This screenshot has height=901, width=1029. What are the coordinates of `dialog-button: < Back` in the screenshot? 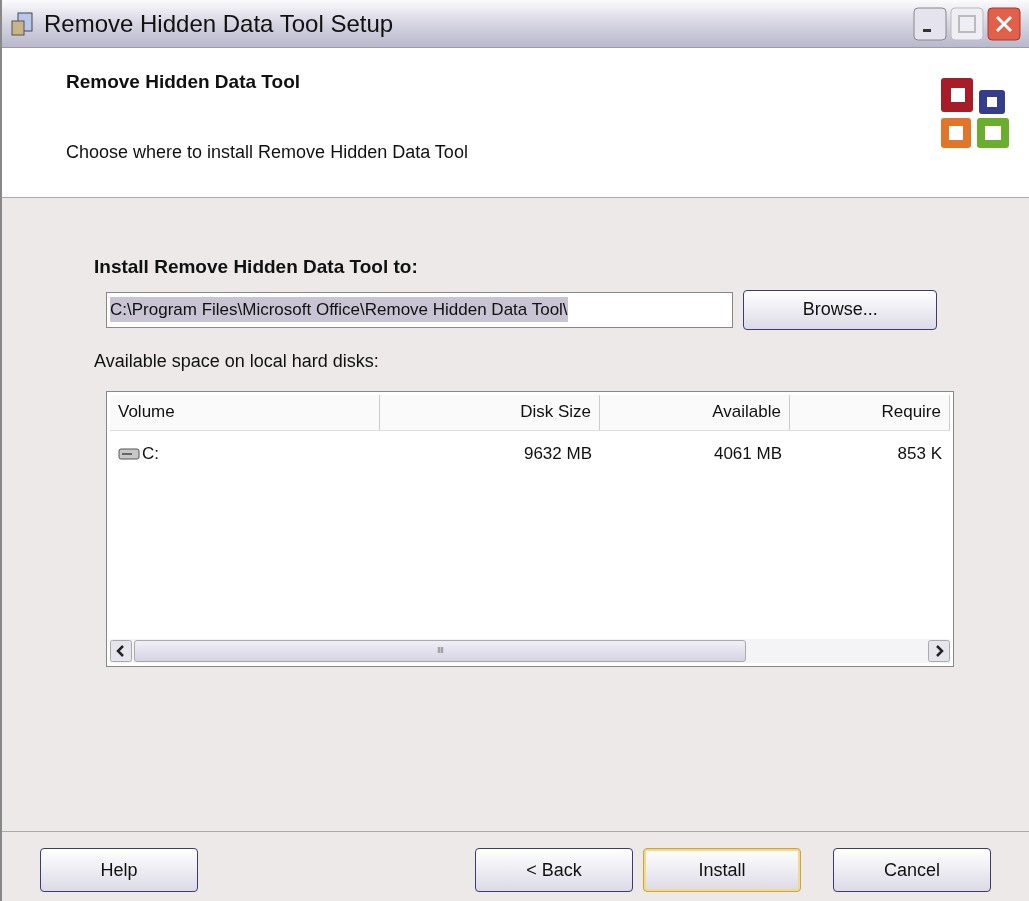 It's located at (554, 870).